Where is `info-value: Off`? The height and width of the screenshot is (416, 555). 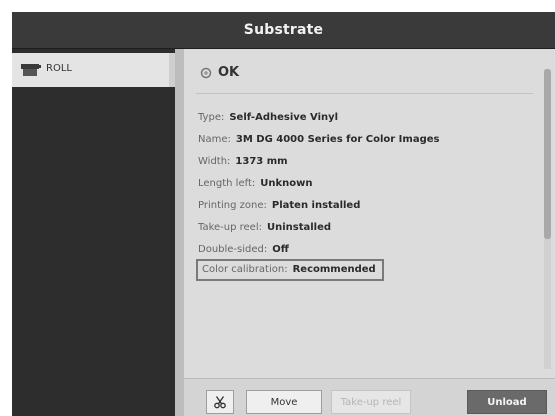
info-value: Off is located at coordinates (280, 249).